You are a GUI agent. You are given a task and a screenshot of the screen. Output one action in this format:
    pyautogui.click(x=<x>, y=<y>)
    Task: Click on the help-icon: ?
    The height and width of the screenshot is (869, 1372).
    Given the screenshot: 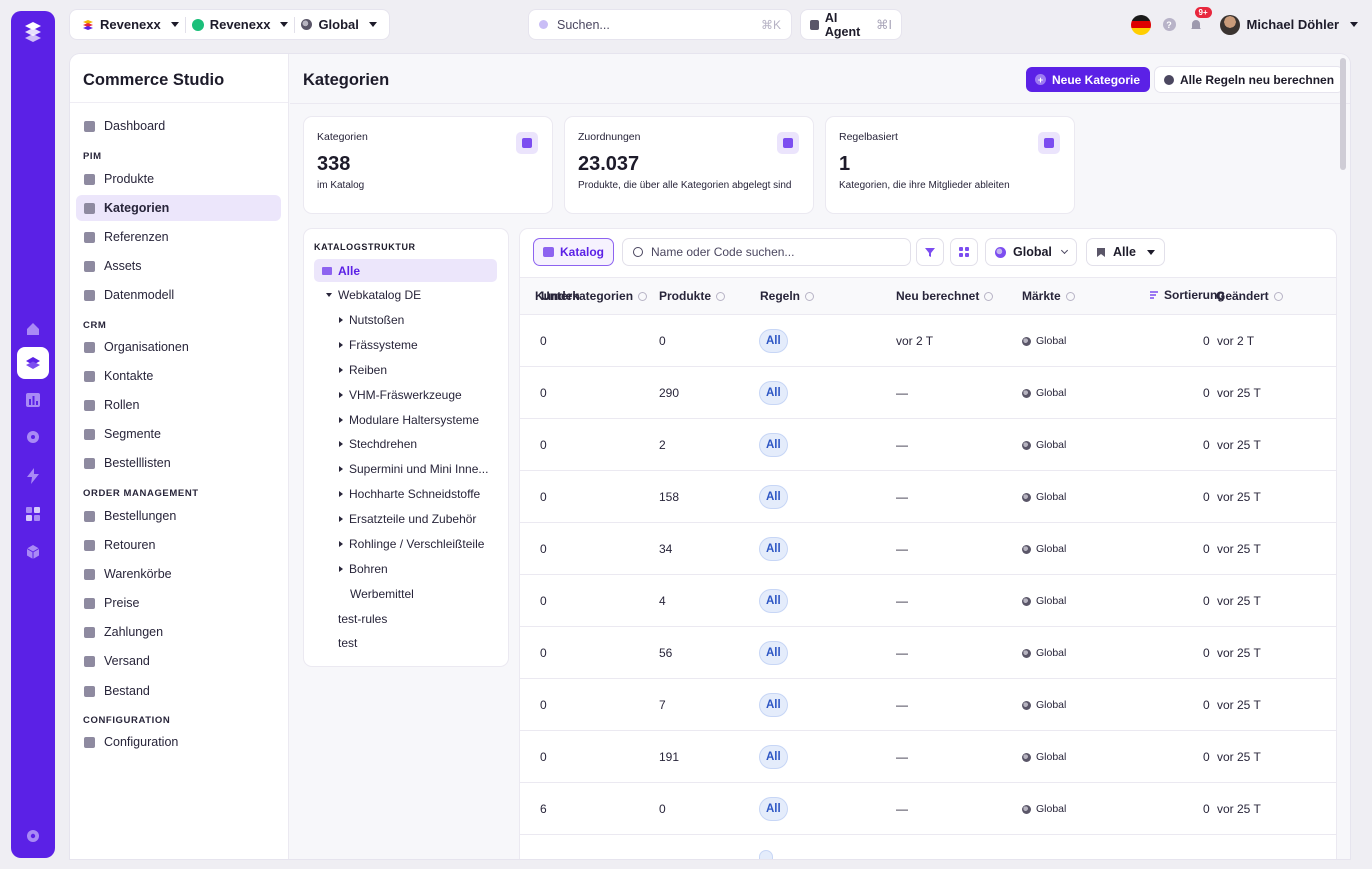 What is the action you would take?
    pyautogui.click(x=1169, y=24)
    